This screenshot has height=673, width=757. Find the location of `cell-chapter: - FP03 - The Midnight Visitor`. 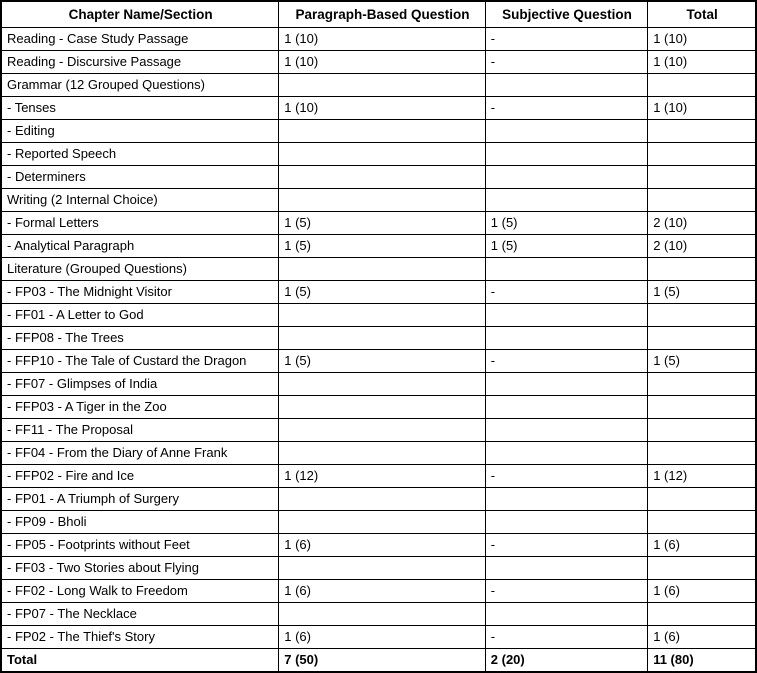

cell-chapter: - FP03 - The Midnight Visitor is located at coordinates (140, 292).